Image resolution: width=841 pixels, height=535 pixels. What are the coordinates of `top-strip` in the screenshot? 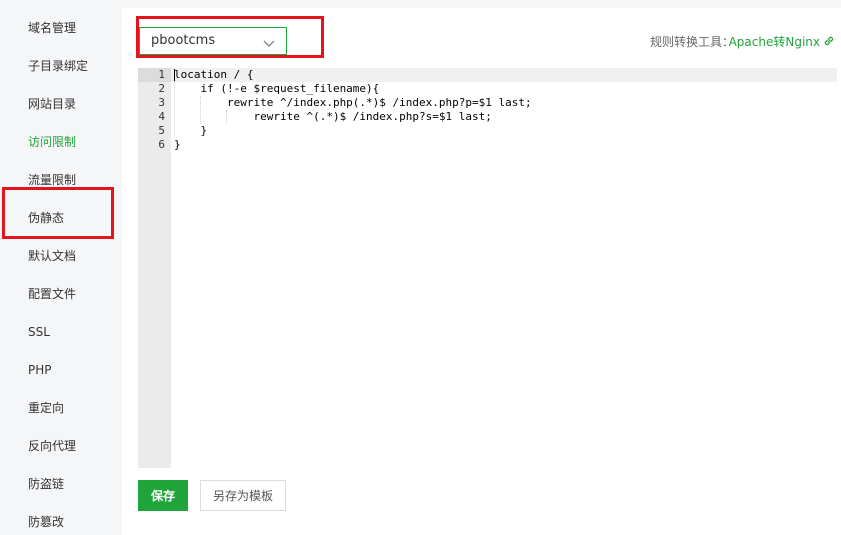 It's located at (481, 4).